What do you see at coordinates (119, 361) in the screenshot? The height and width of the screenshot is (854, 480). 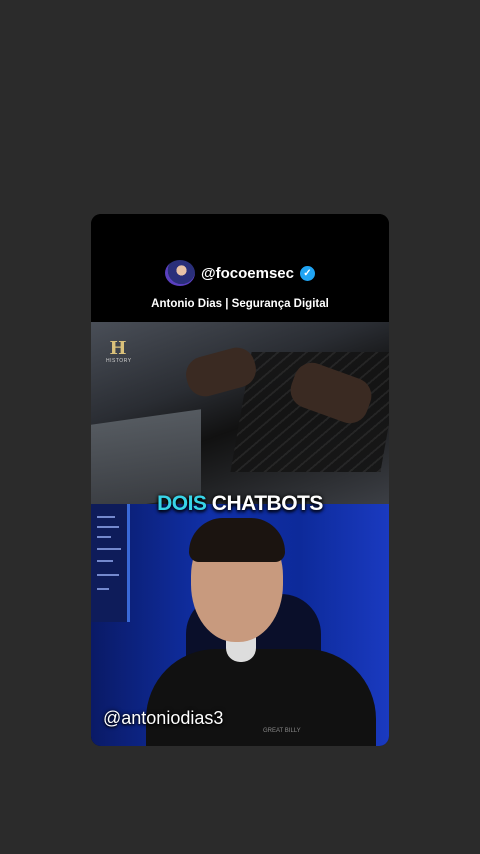 I see `history-logo-text: HISTORY` at bounding box center [119, 361].